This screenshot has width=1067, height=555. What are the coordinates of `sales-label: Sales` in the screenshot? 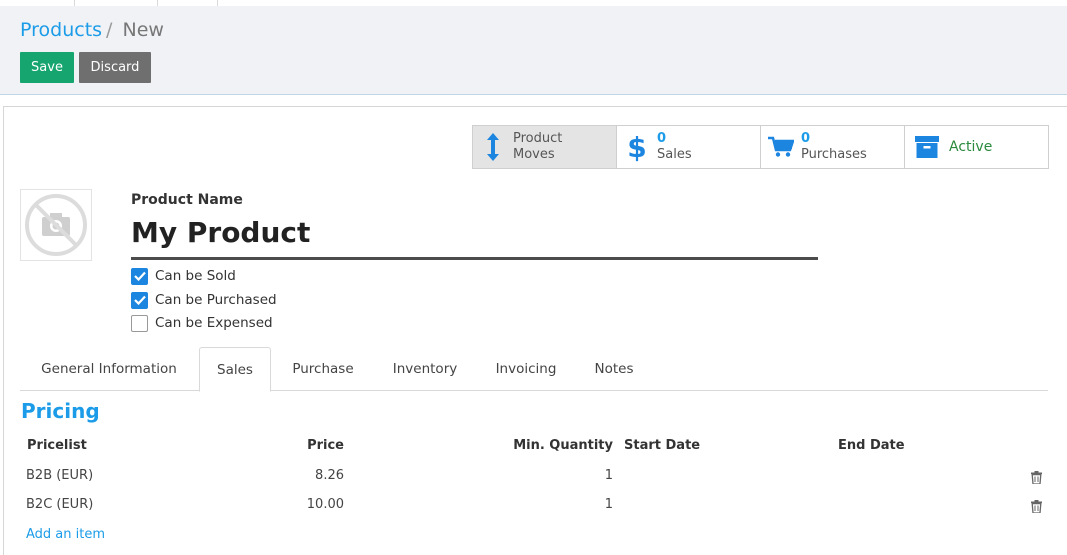 It's located at (674, 154).